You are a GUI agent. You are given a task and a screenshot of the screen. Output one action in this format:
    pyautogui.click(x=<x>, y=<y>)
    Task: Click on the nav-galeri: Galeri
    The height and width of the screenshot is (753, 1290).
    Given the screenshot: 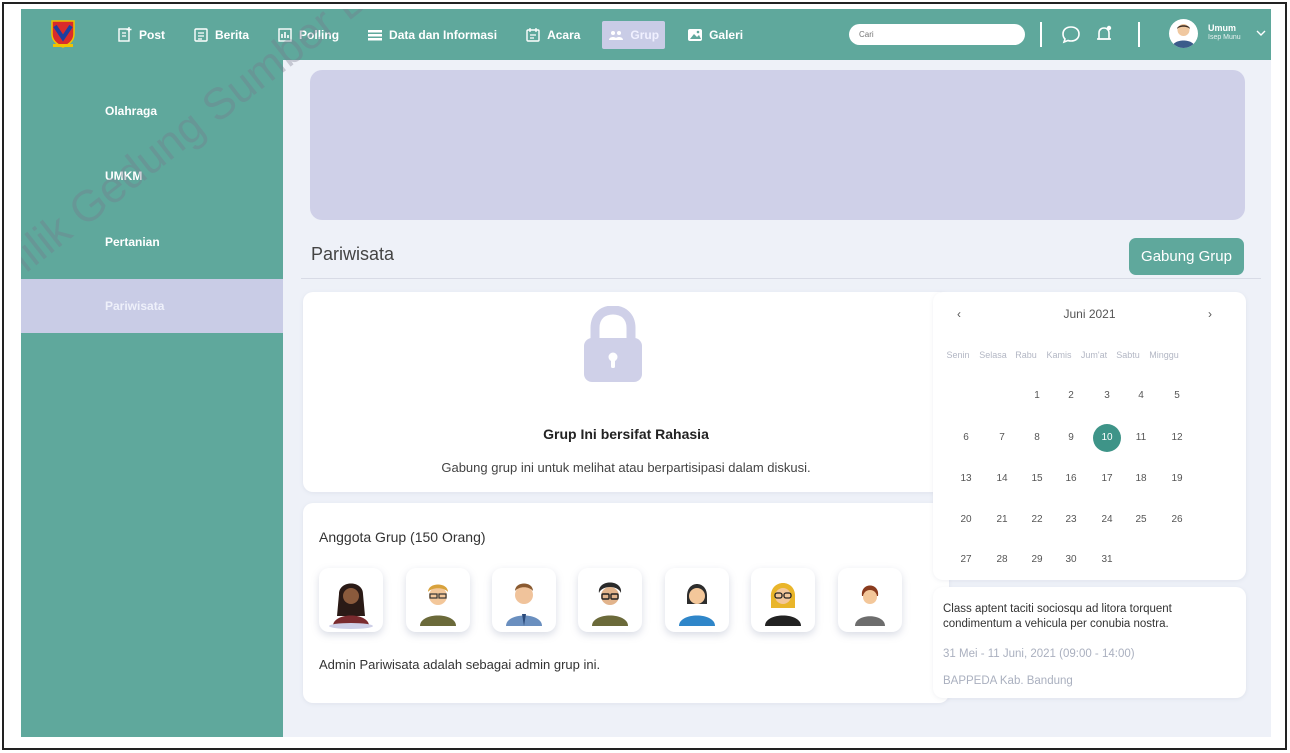 What is the action you would take?
    pyautogui.click(x=715, y=35)
    